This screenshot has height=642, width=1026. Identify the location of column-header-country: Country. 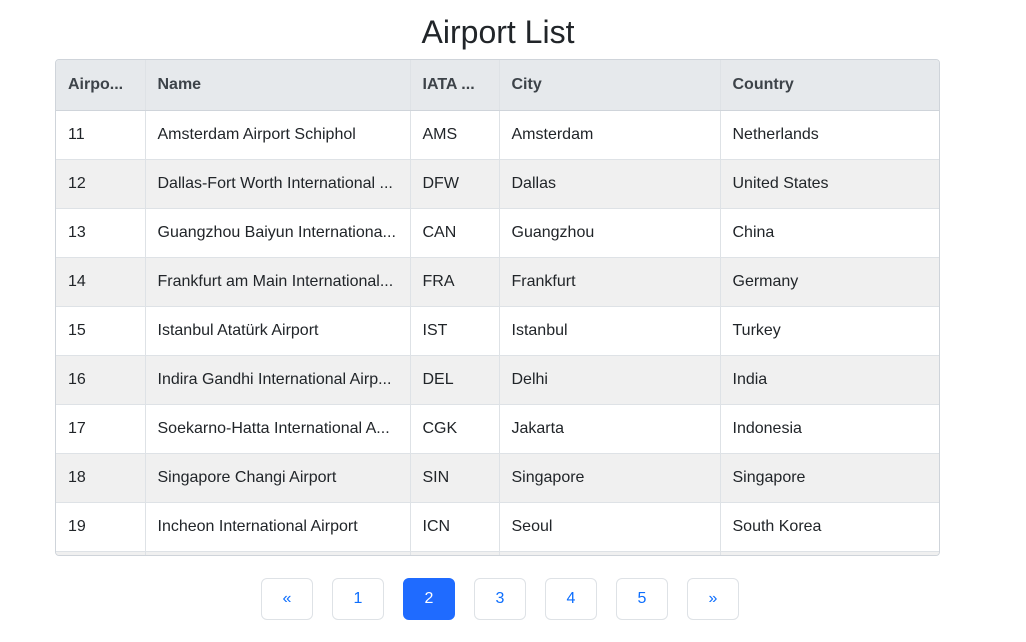
(829, 85).